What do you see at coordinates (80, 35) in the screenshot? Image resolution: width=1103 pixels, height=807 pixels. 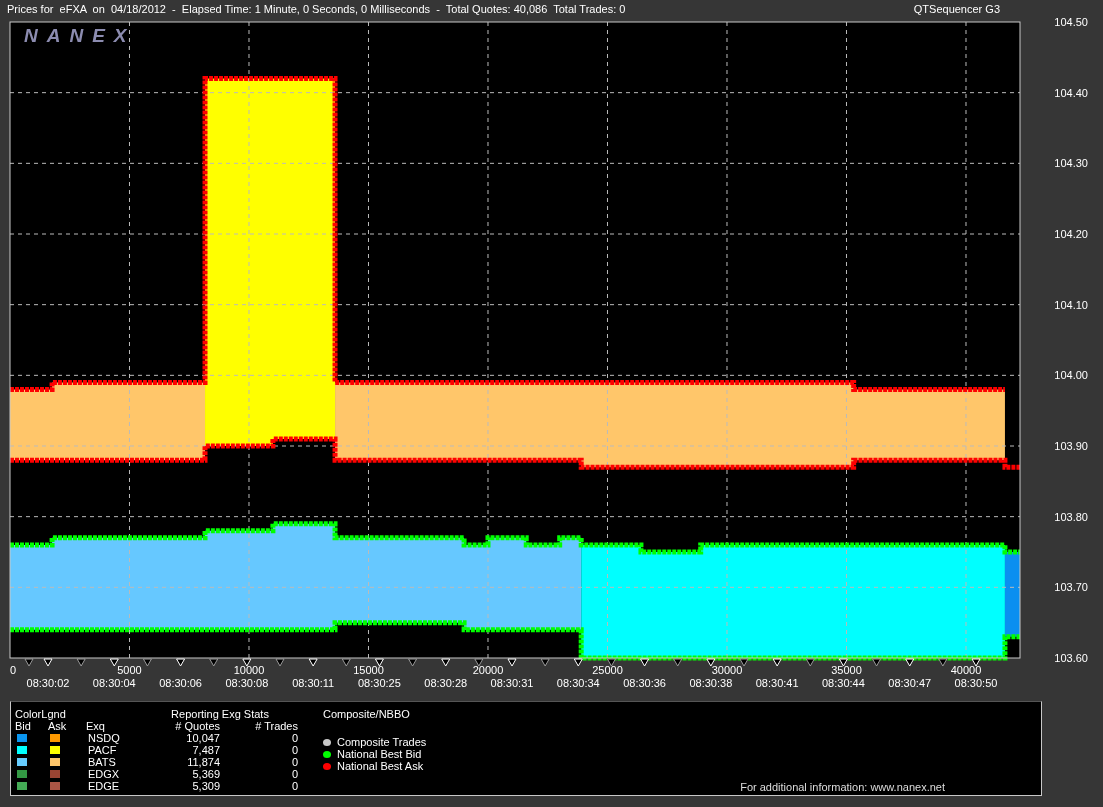 I see `nanex-logo: NANEX` at bounding box center [80, 35].